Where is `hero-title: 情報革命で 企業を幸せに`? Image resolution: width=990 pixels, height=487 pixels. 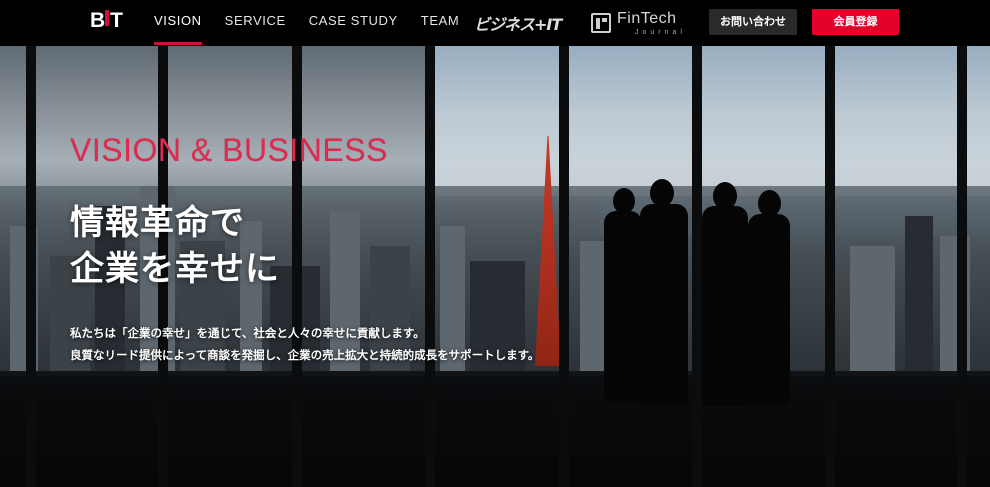 hero-title: 情報革命で 企業を幸せに is located at coordinates (175, 246).